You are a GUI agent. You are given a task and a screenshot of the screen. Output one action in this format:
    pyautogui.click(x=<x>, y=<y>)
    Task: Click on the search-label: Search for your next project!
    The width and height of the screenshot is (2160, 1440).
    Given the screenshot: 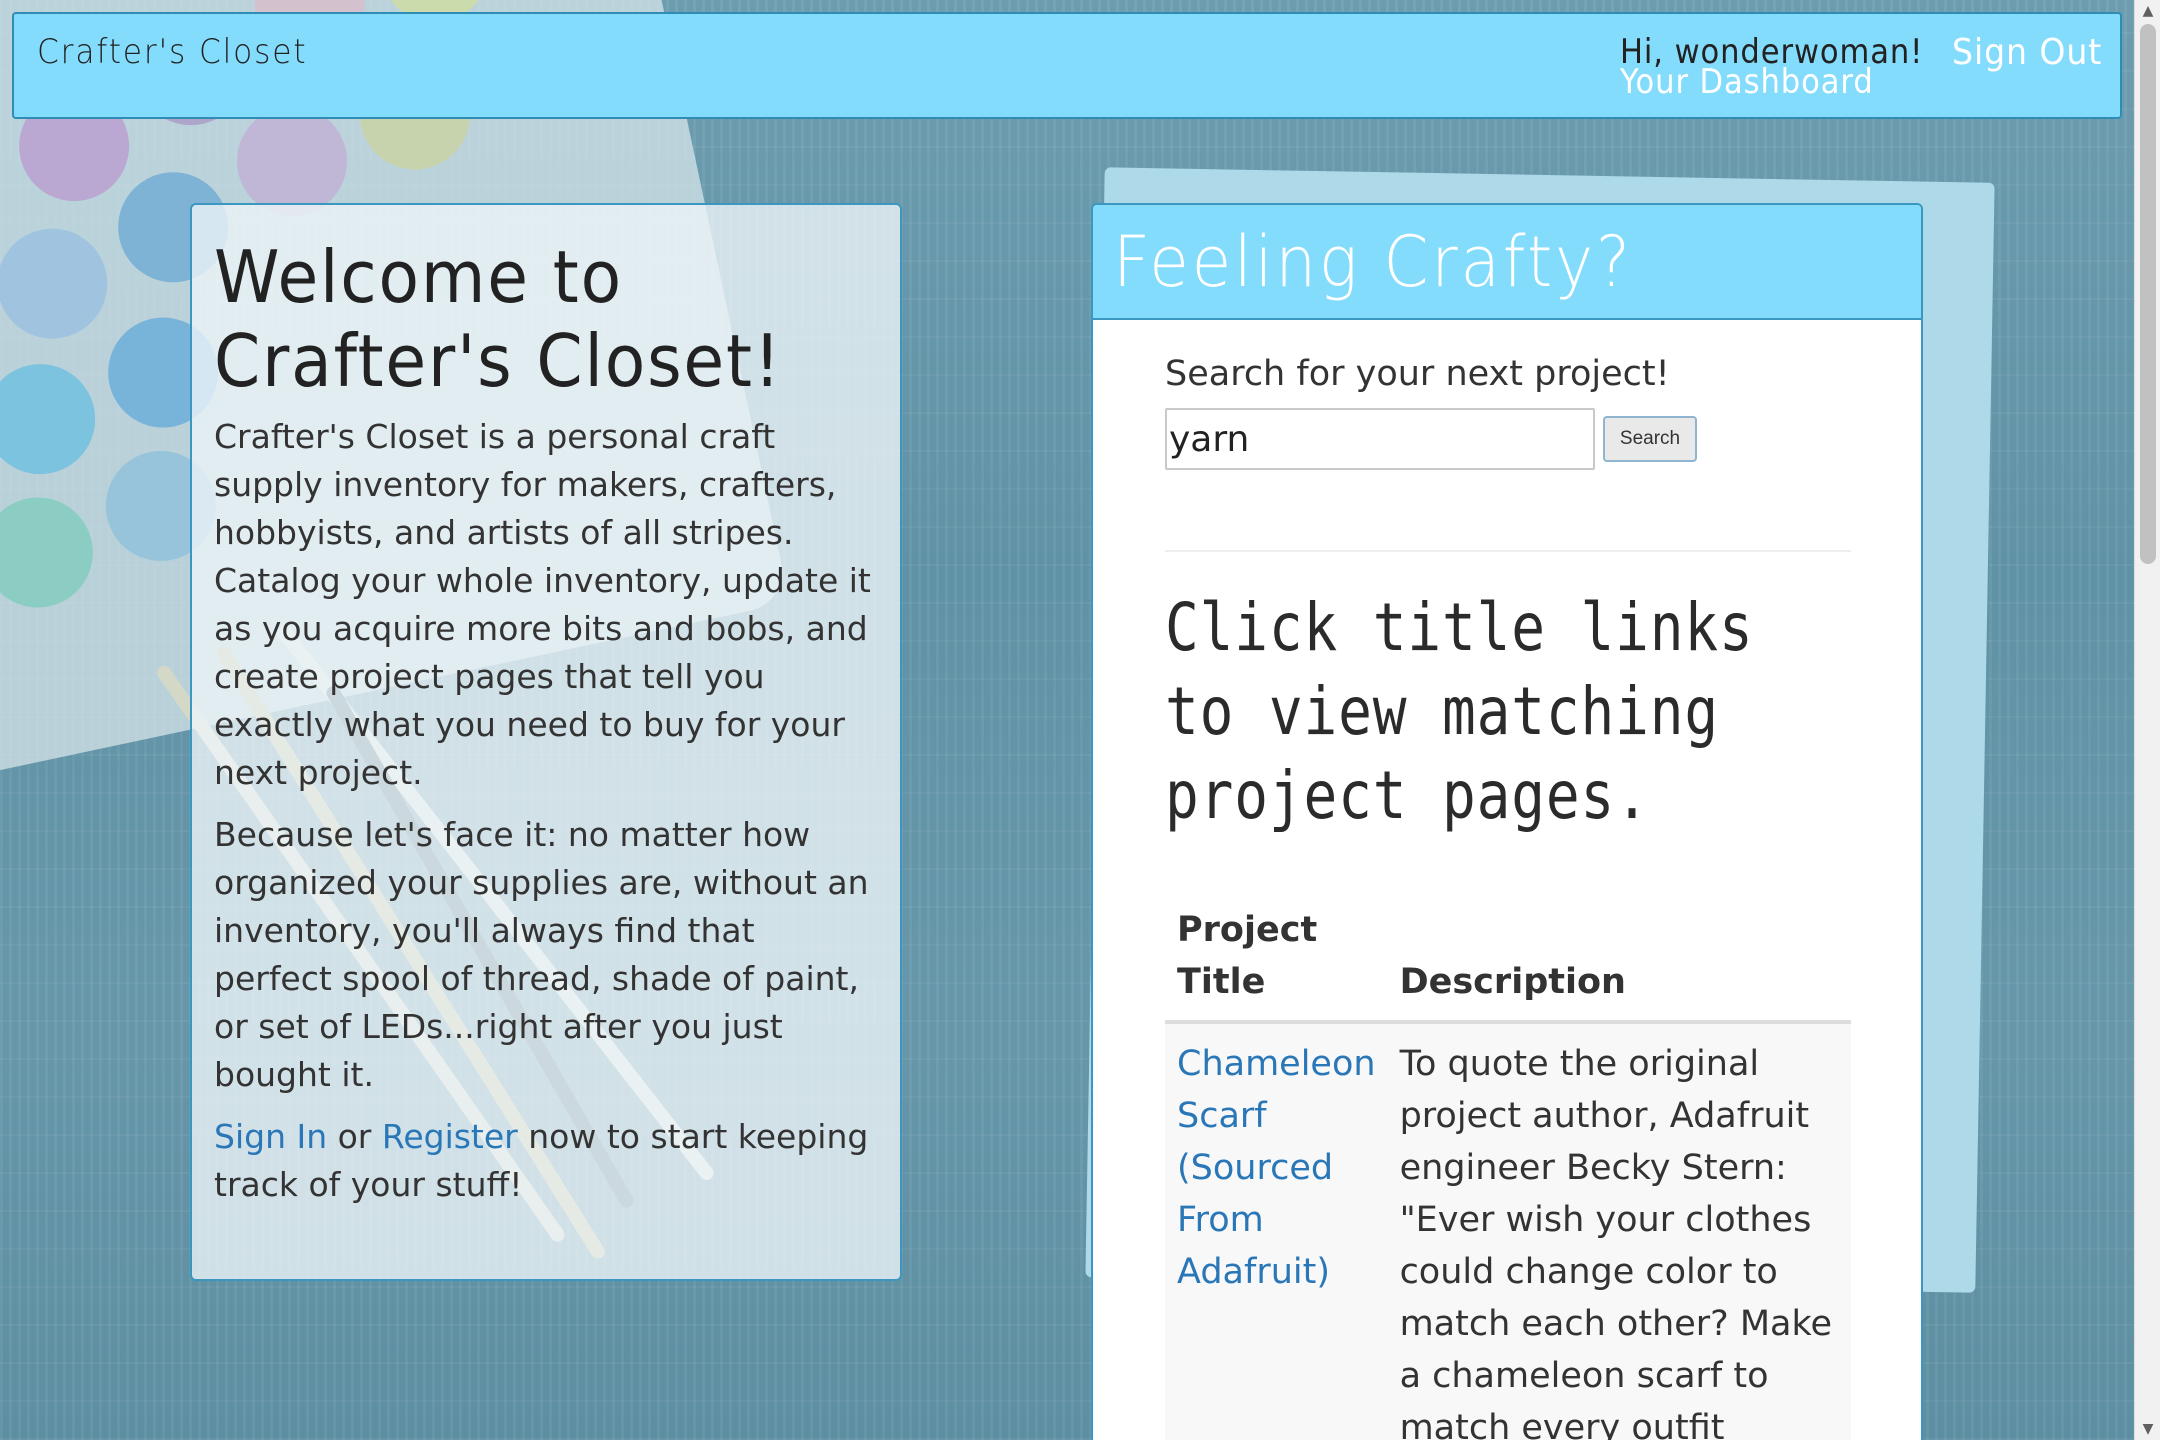 What is the action you would take?
    pyautogui.click(x=1417, y=374)
    